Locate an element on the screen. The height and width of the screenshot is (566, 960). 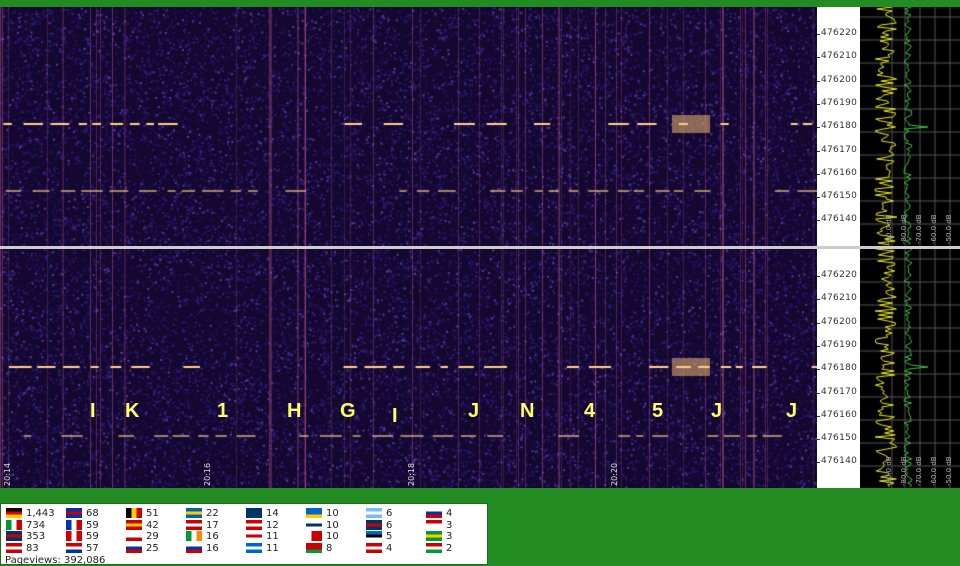
flag-it-icon is located at coordinates (14, 524).